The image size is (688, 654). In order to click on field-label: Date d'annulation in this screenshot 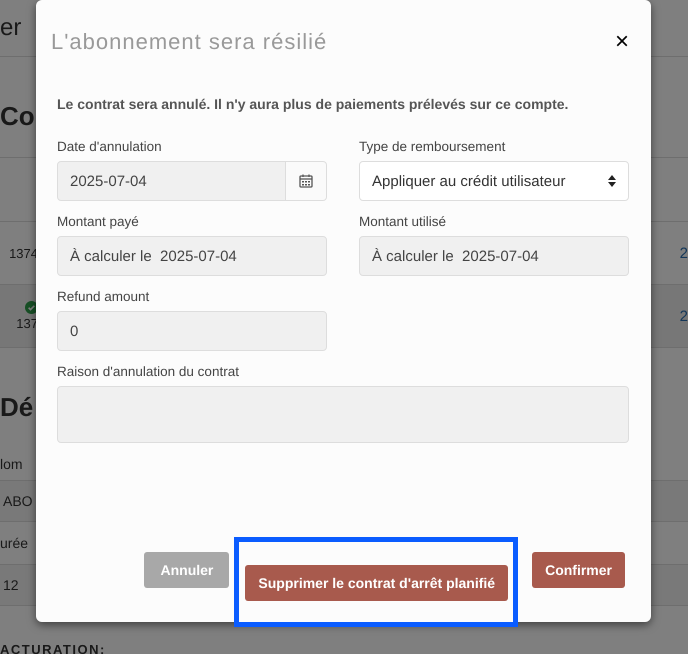, I will do `click(110, 146)`.